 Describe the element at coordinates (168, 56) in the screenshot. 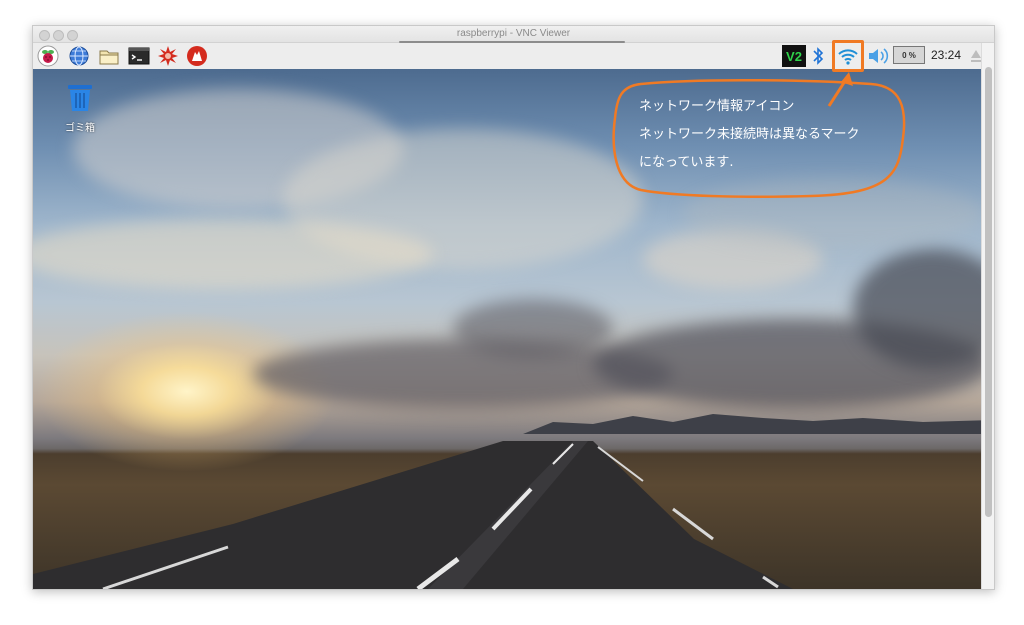

I see `mathematica-icon` at that location.